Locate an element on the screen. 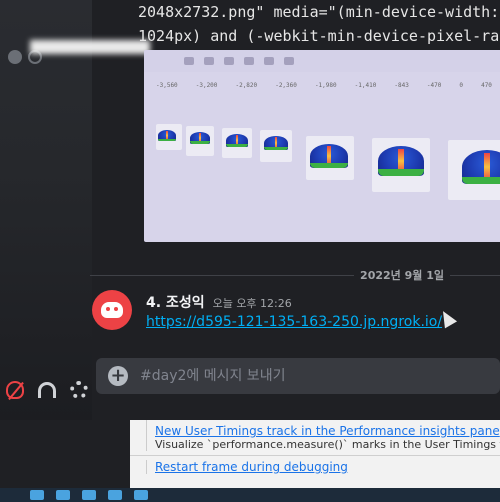 The height and width of the screenshot is (502, 500). date-label: 2022년 9월 1일 is located at coordinates (402, 275).